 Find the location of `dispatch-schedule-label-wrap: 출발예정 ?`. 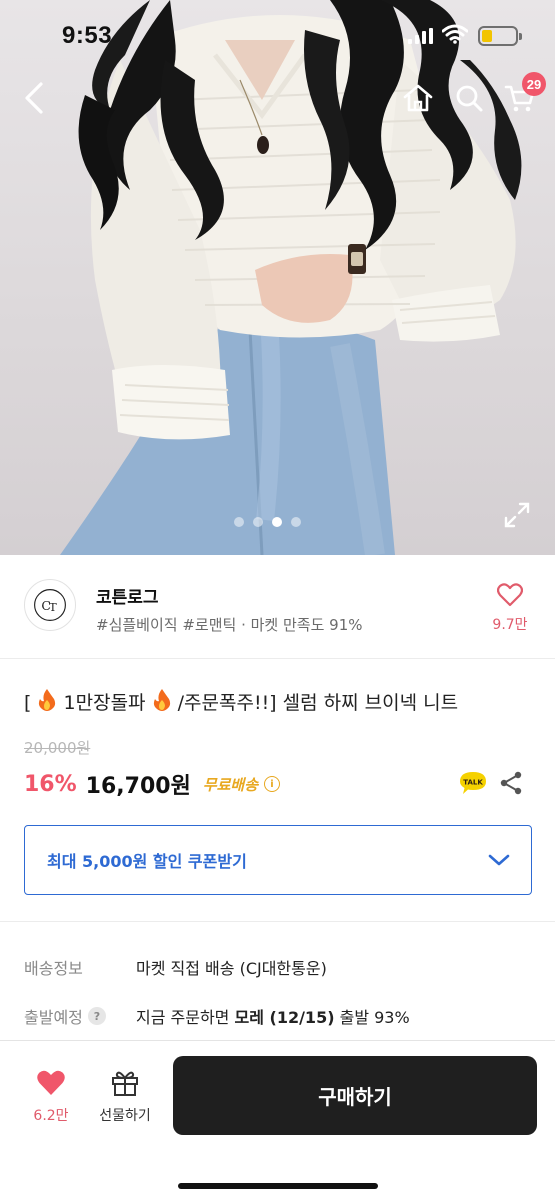

dispatch-schedule-label-wrap: 출발예정 ? is located at coordinates (80, 1016).